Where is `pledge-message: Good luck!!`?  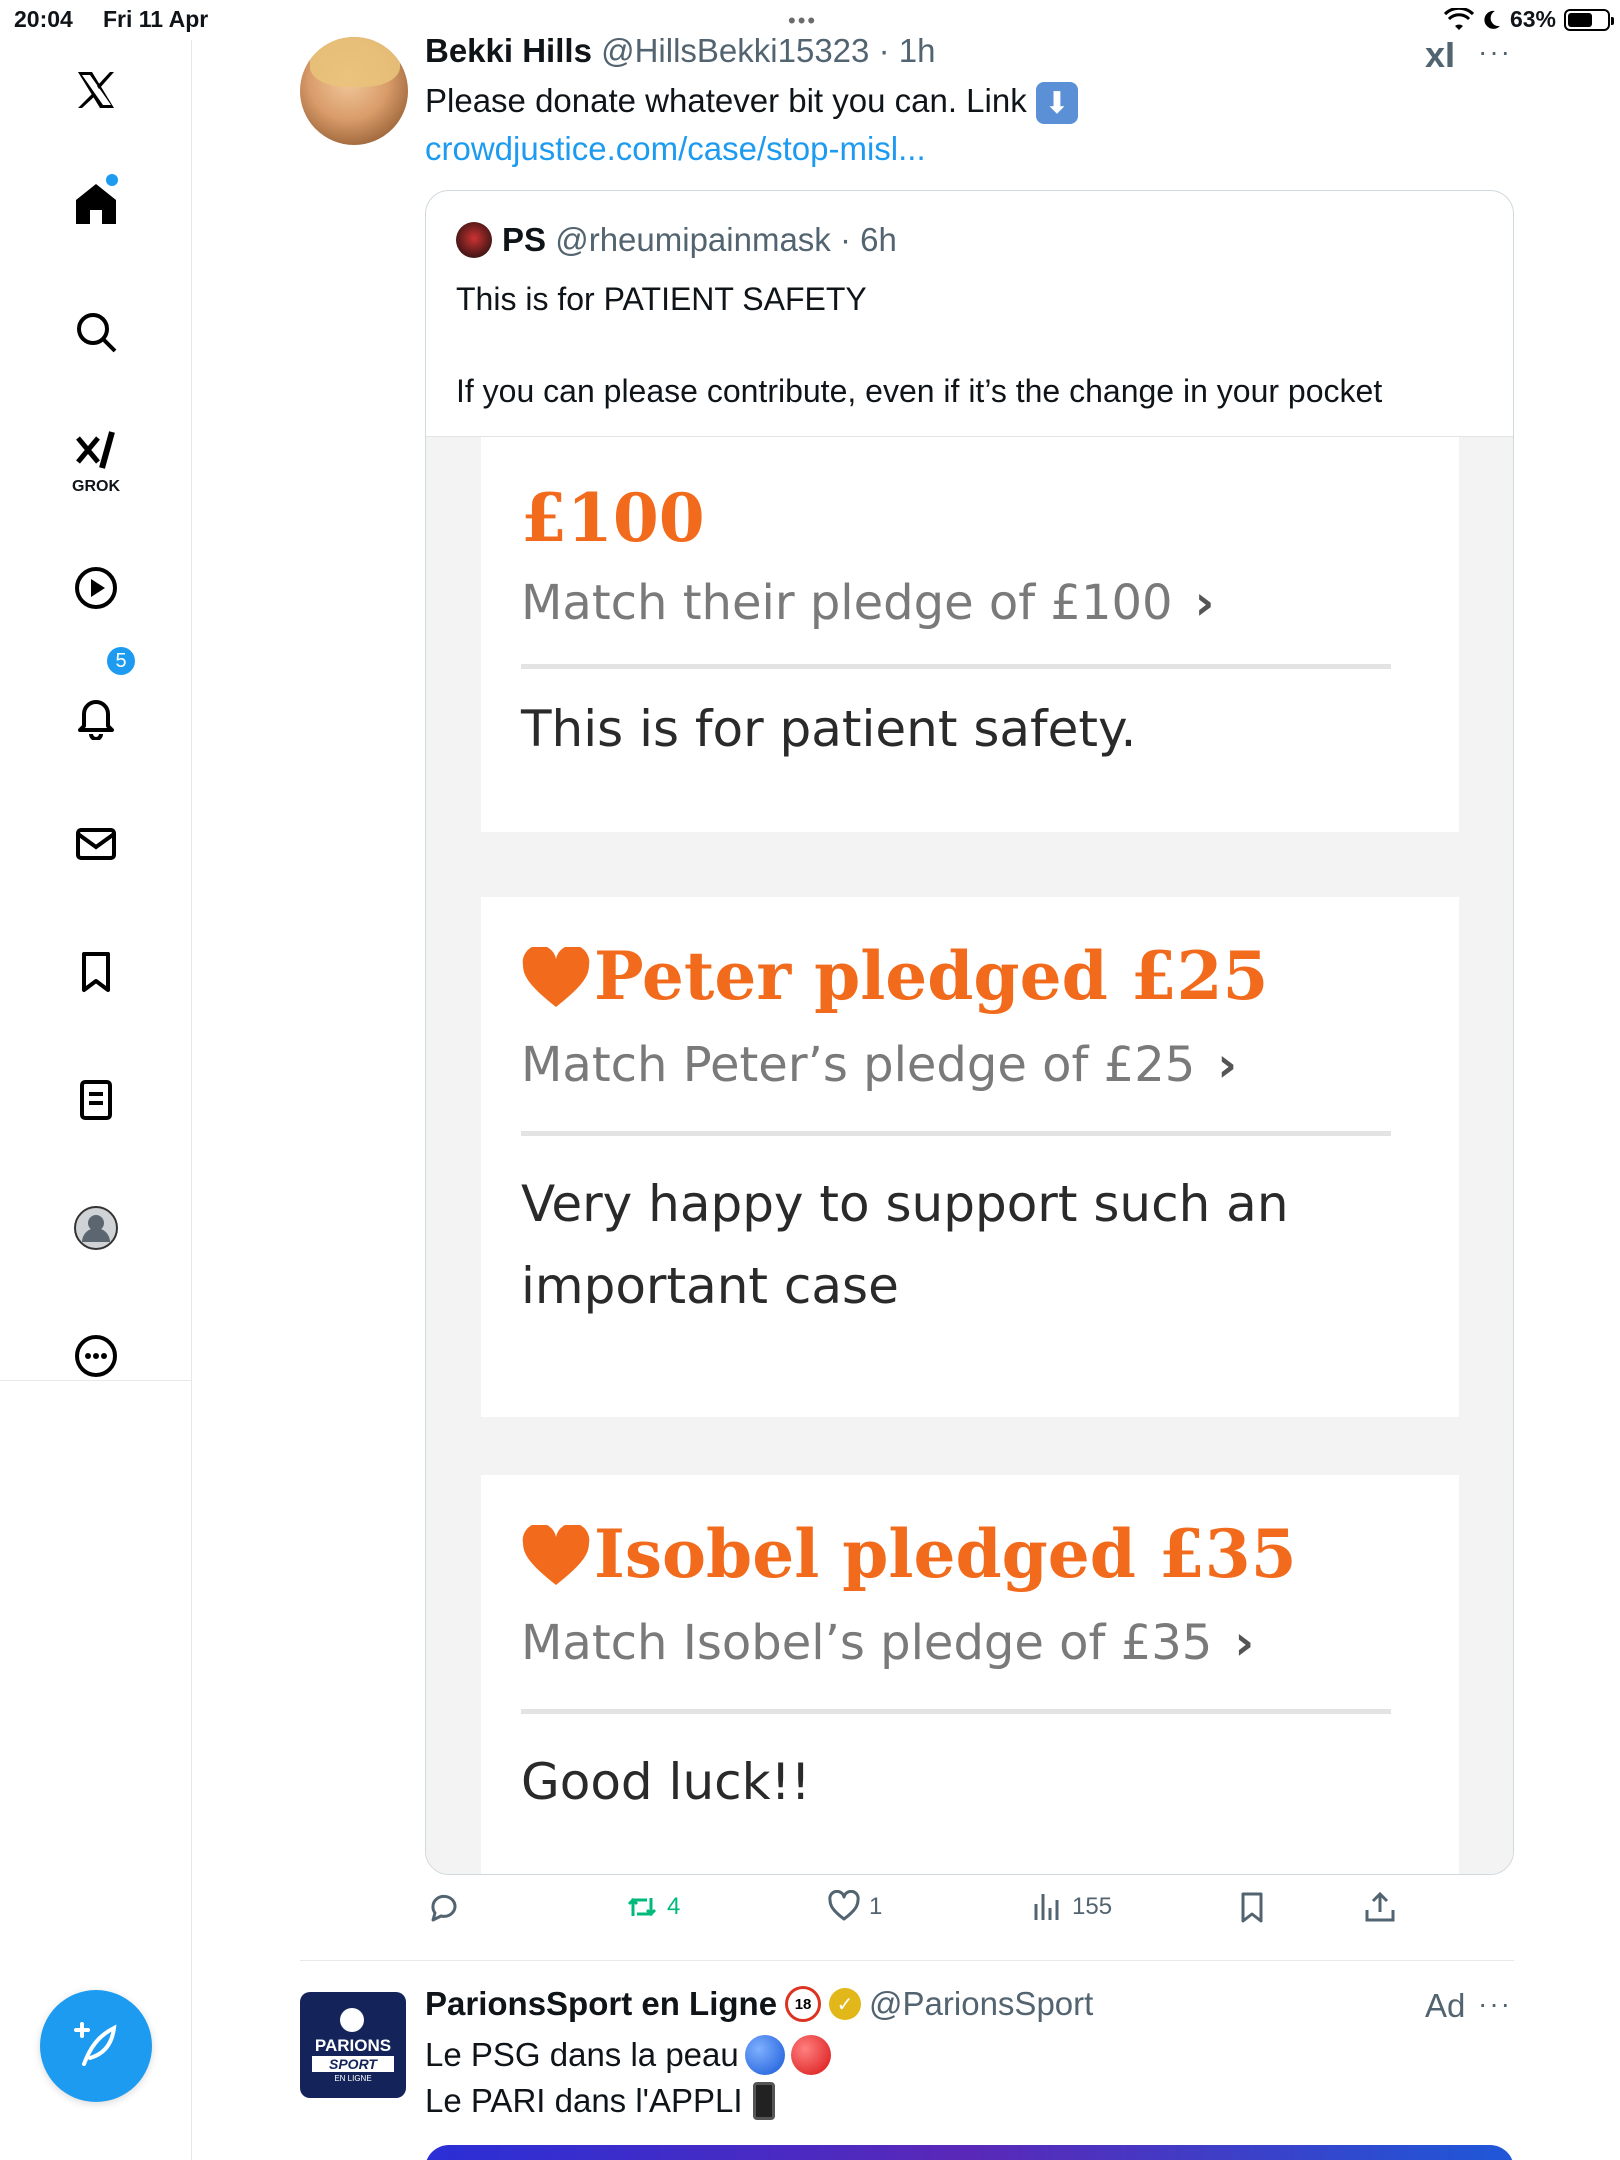
pledge-message: Good luck!! is located at coordinates (666, 1782).